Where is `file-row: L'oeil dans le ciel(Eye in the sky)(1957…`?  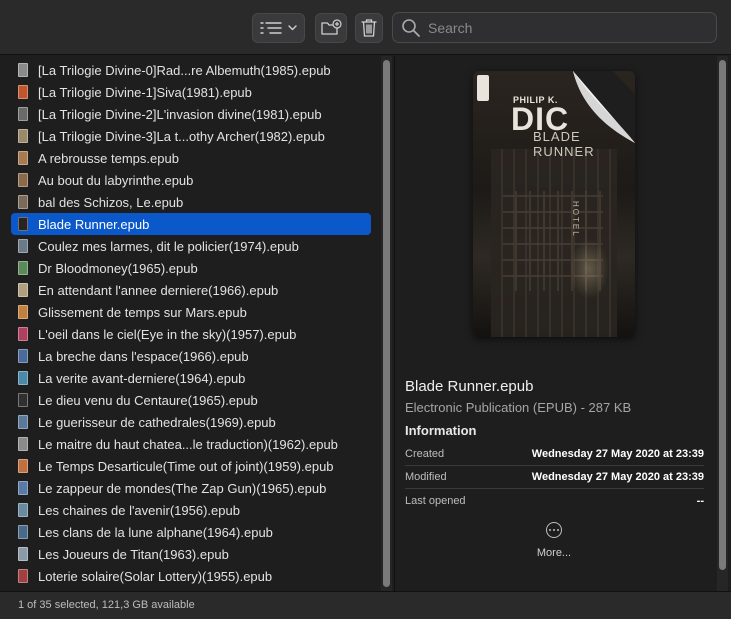 file-row: L'oeil dans le ciel(Eye in the sky)(1957… is located at coordinates (191, 334).